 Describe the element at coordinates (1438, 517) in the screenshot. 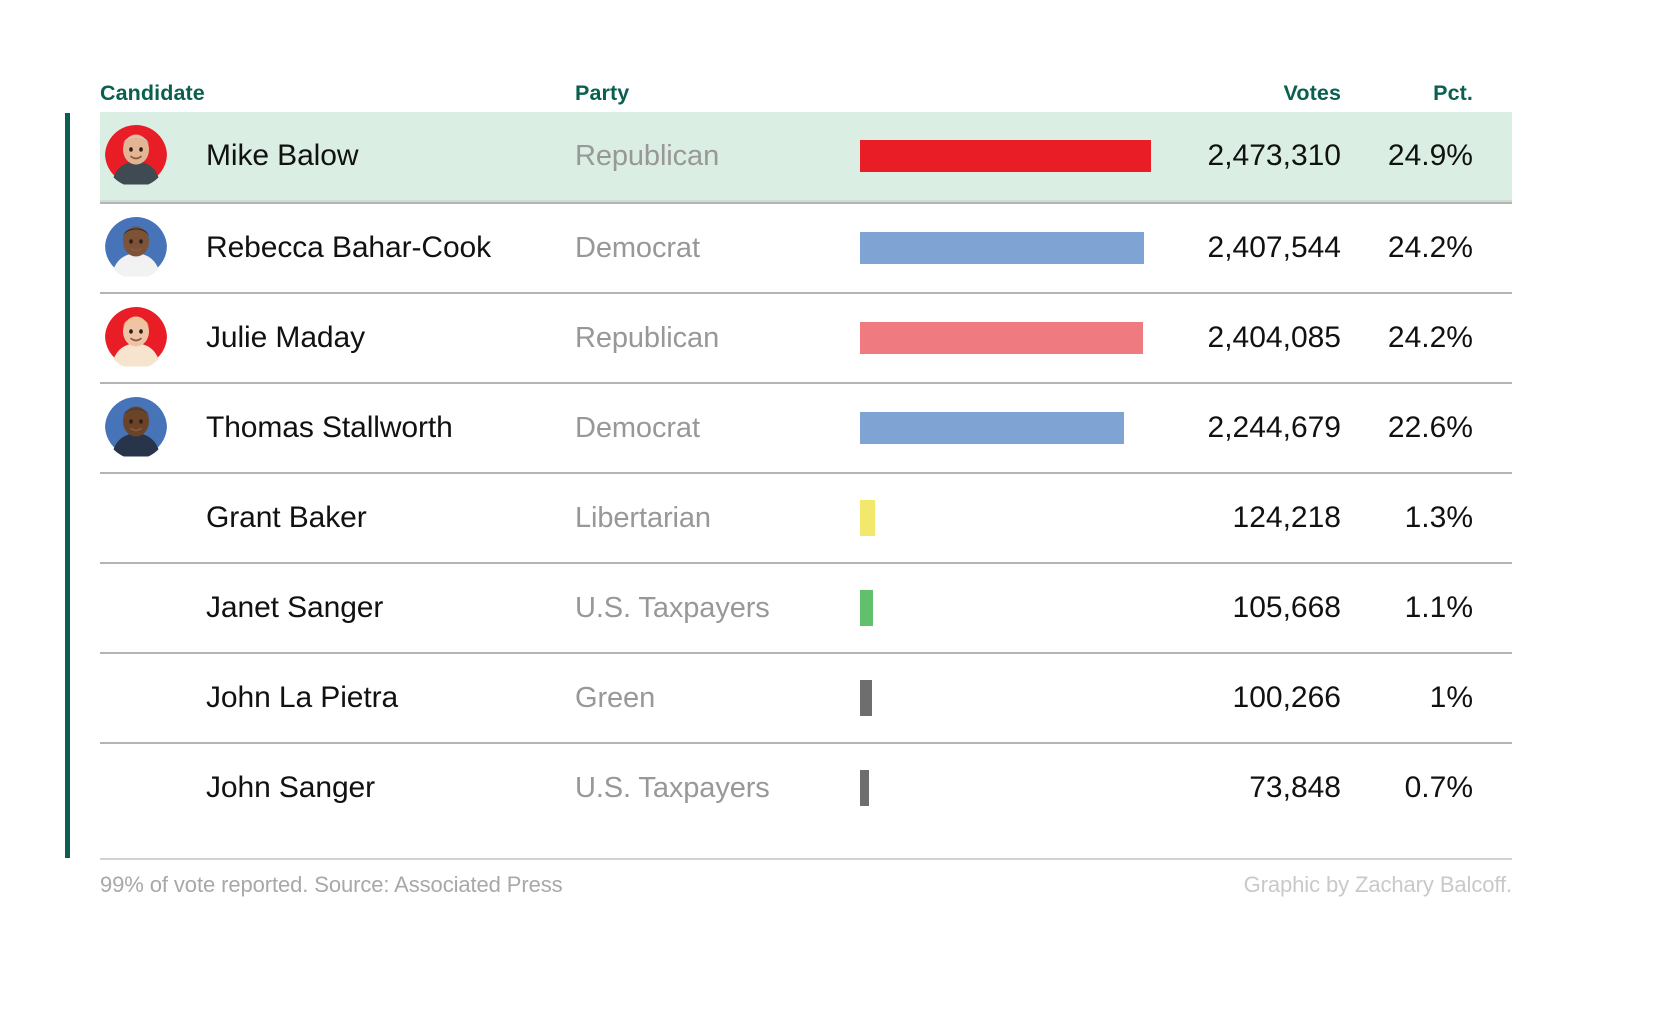

I see `pct-value: 1.3%` at that location.